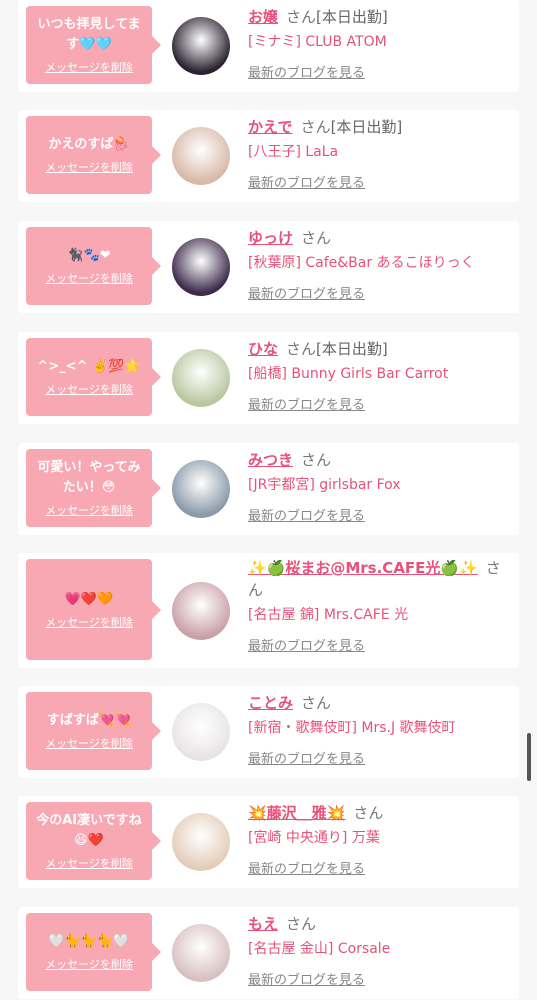 The height and width of the screenshot is (1000, 537). I want to click on message-text: いつも拝見してます🩵🩵, so click(89, 34).